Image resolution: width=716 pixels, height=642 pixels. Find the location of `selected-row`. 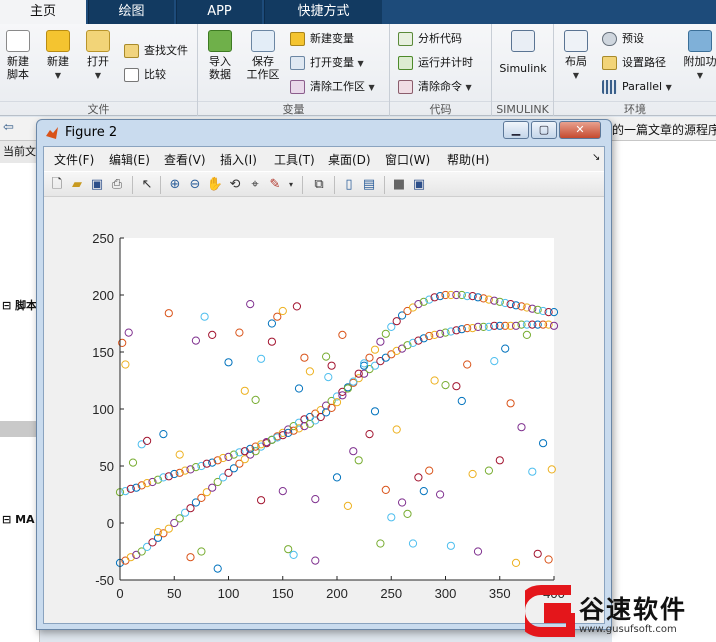

selected-row is located at coordinates (20, 429).